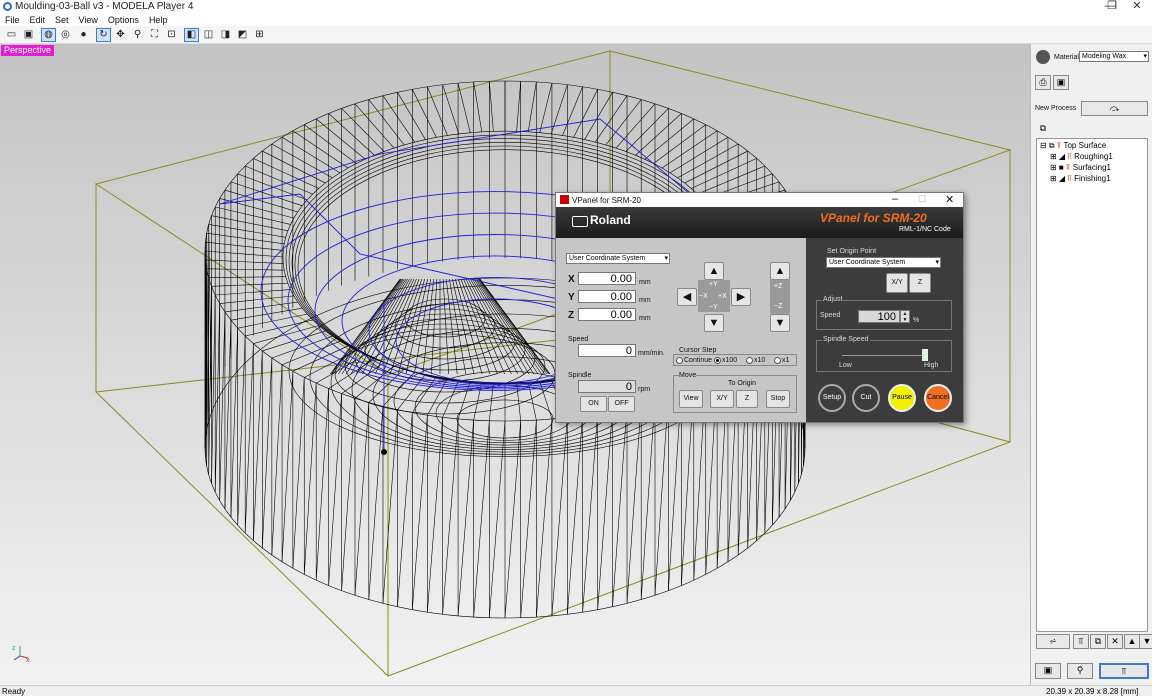 The width and height of the screenshot is (1152, 696). Describe the element at coordinates (883, 262) in the screenshot. I see `origin-coord-select: User Coordinate System ▾` at that location.